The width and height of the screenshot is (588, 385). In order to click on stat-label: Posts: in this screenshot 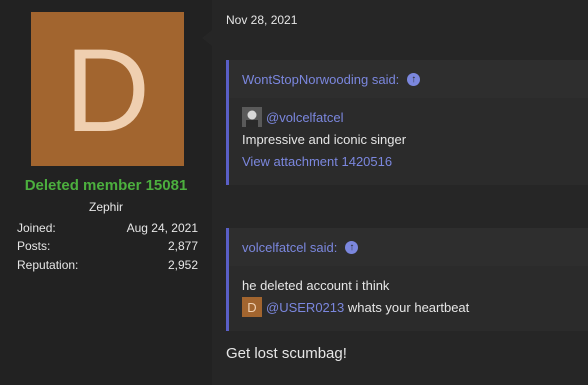, I will do `click(34, 246)`.